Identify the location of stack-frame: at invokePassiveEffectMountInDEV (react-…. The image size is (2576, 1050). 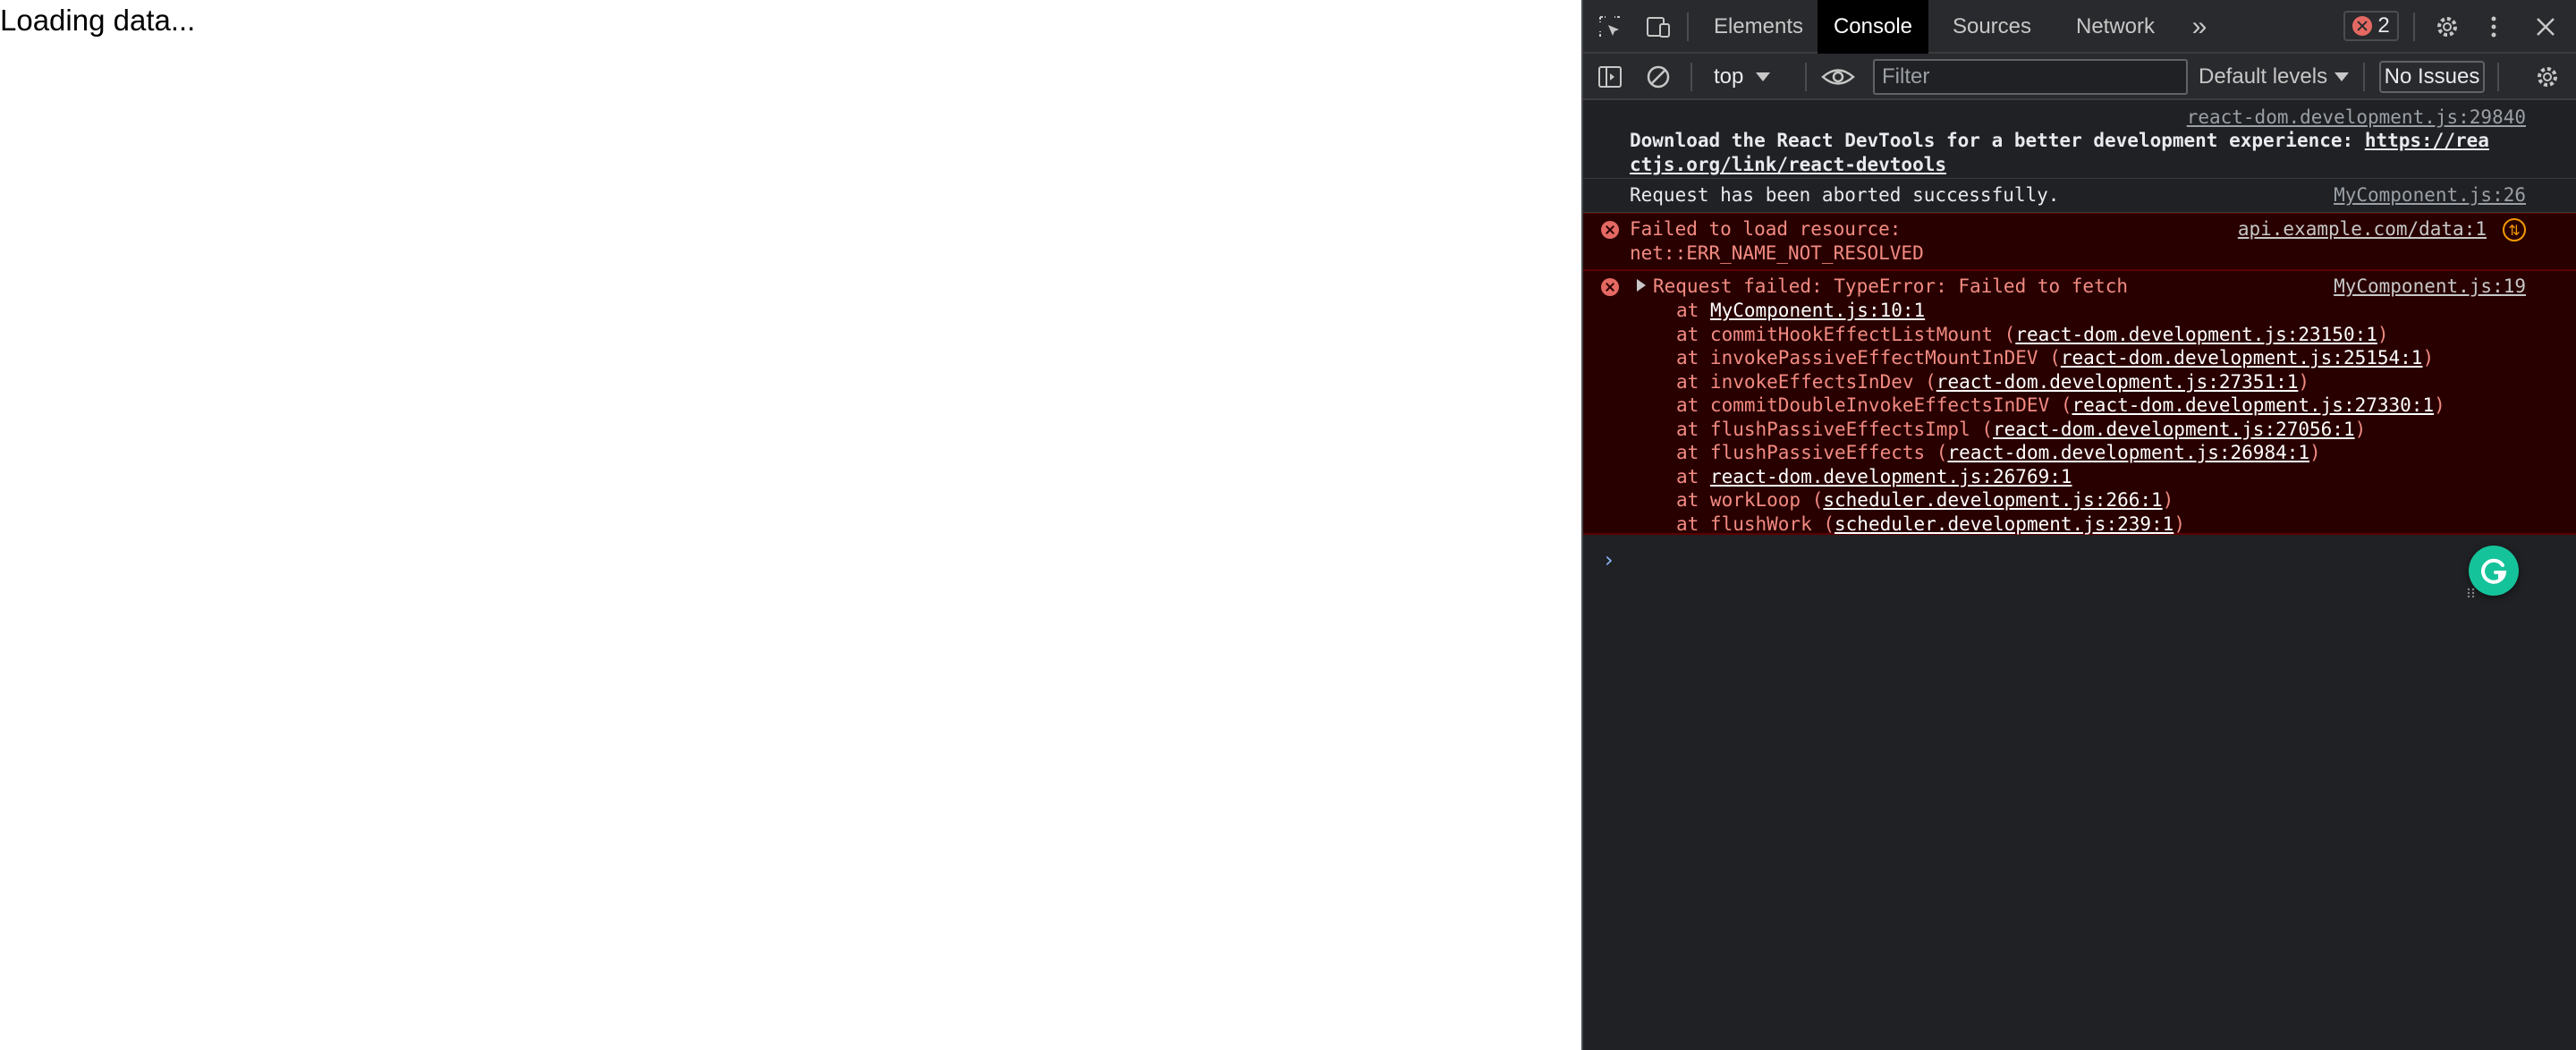
(2060, 358).